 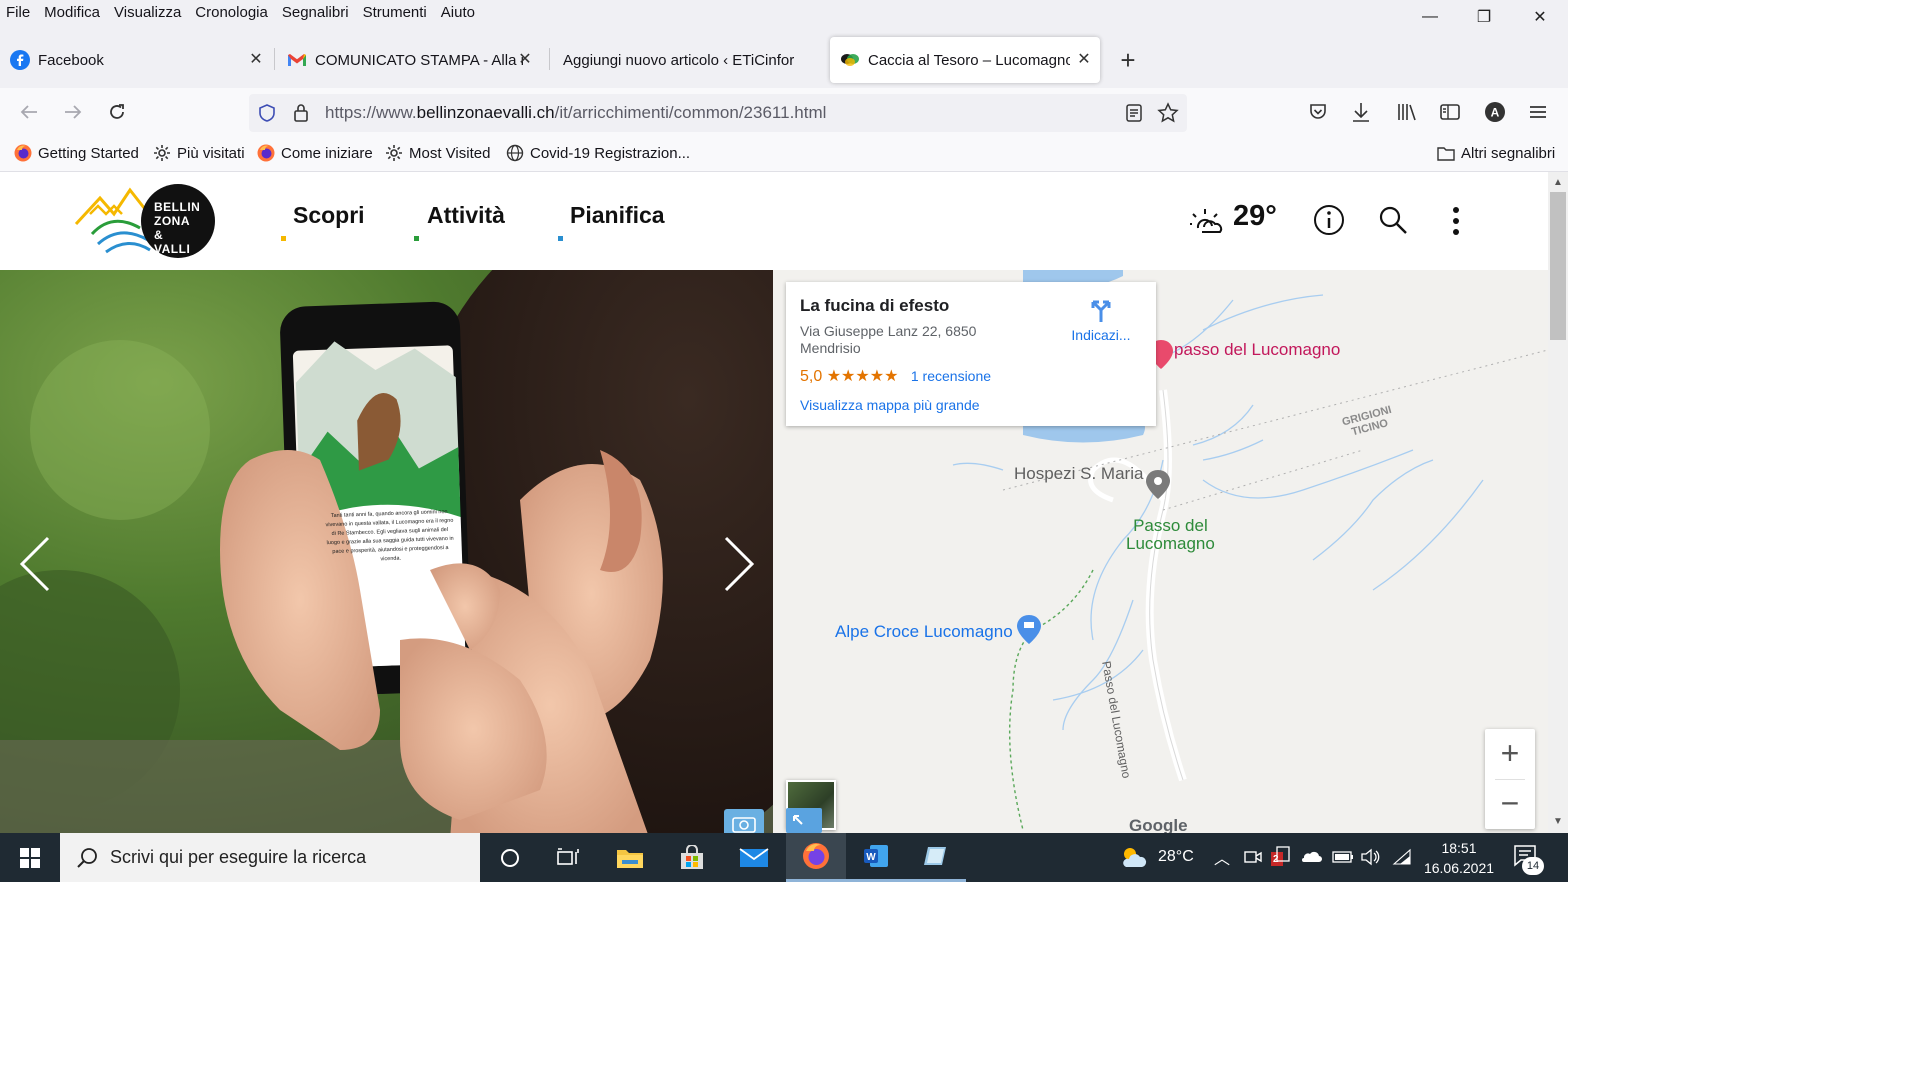 I want to click on bookmark-piu-visitati: Più visitati, so click(x=199, y=153).